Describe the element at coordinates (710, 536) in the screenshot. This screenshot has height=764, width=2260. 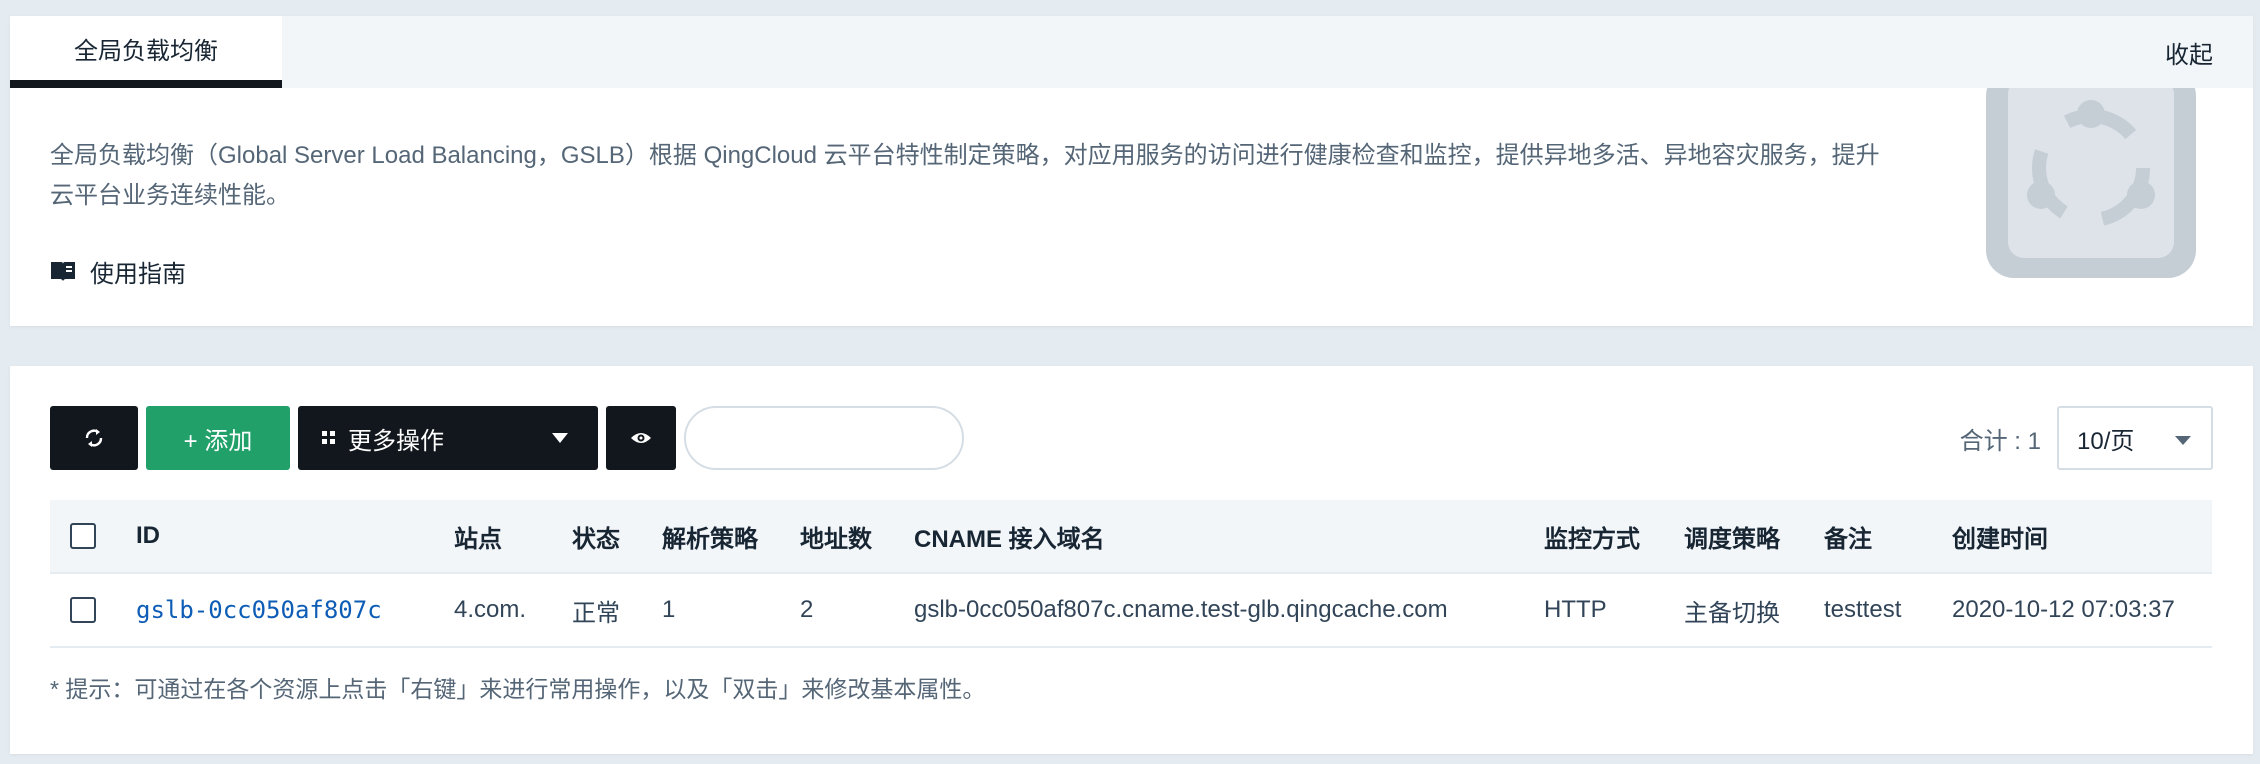
I see `column-header-strategy: 解析策略` at that location.